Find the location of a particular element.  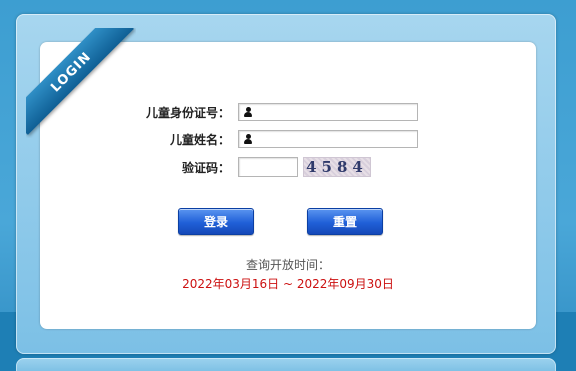

captcha-row: 验证码： is located at coordinates (175, 167).